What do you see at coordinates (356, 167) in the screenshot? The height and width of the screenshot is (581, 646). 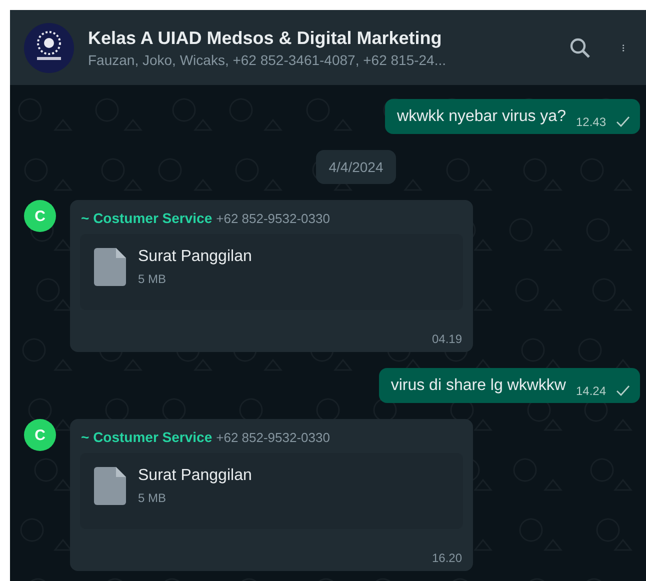 I see `date-chip: 4/4/2024` at bounding box center [356, 167].